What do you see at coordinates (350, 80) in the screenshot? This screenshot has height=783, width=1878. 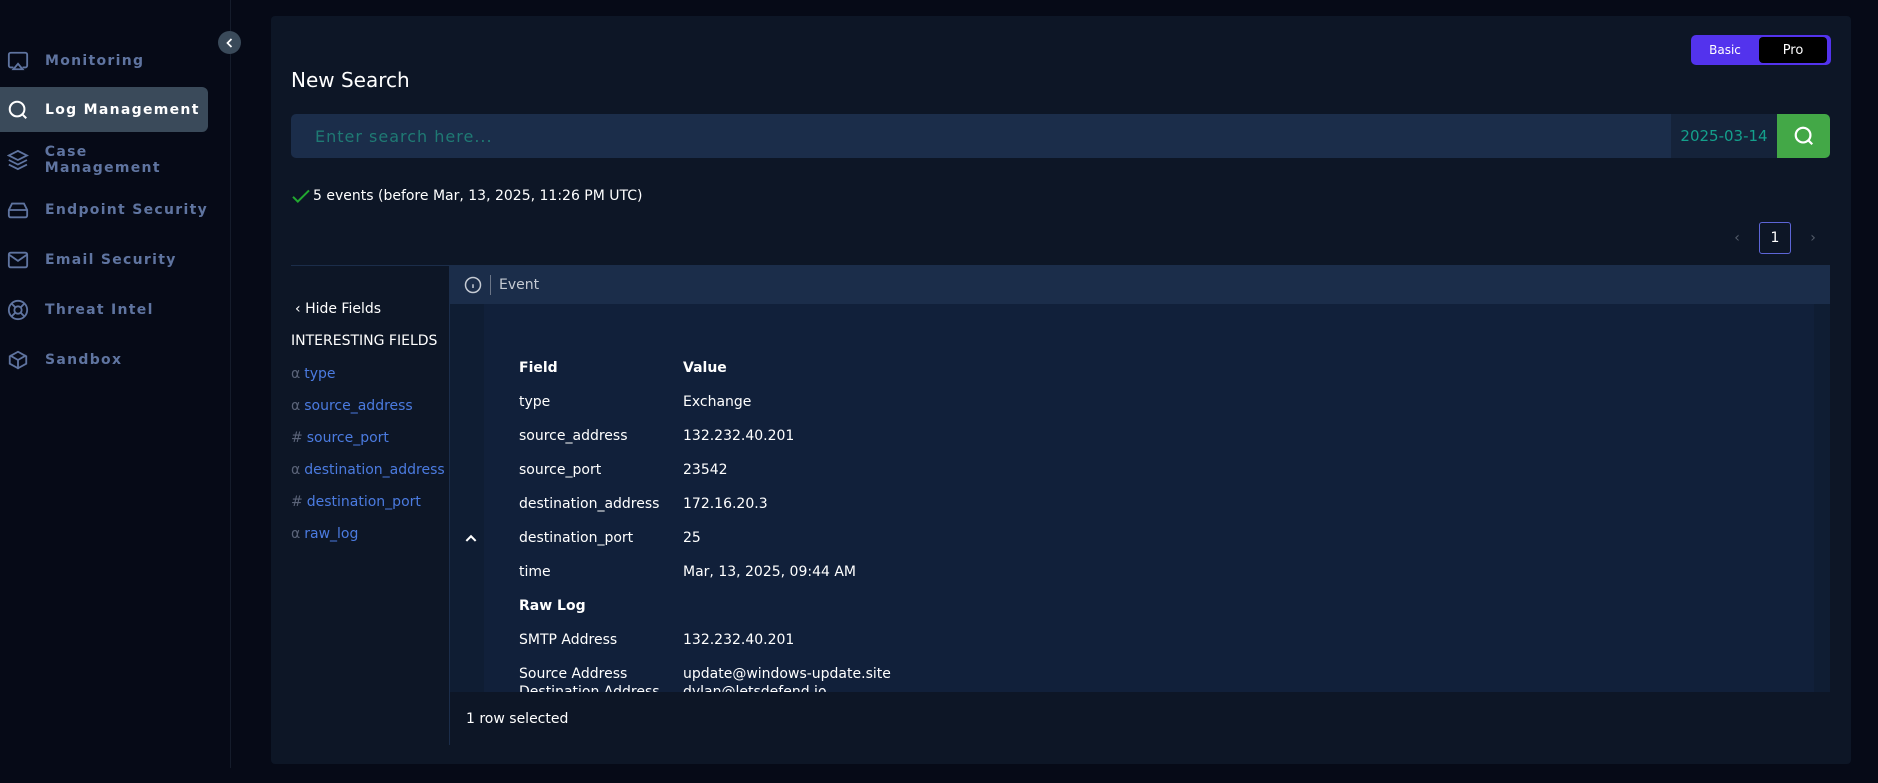 I see `page-title: New Search` at bounding box center [350, 80].